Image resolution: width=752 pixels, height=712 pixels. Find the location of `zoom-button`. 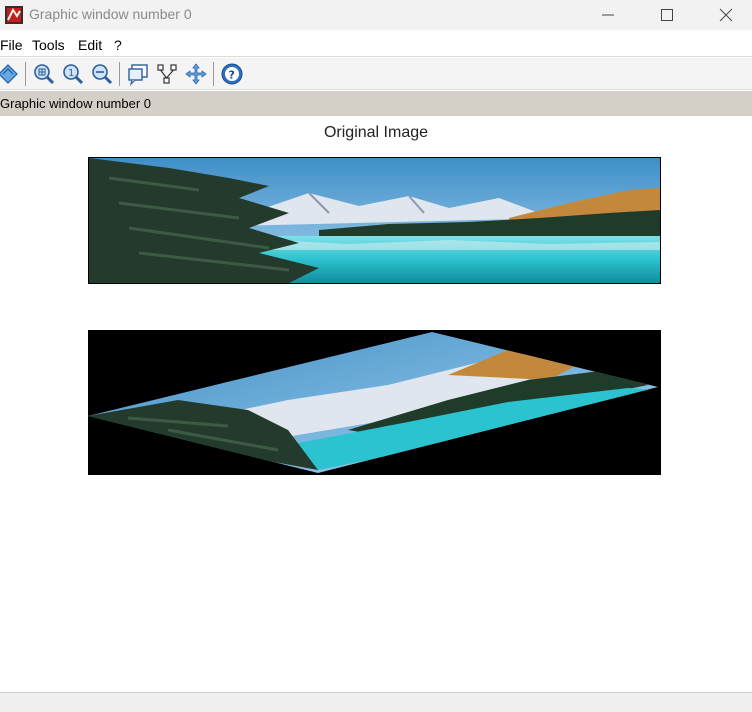

zoom-button is located at coordinates (44, 74).